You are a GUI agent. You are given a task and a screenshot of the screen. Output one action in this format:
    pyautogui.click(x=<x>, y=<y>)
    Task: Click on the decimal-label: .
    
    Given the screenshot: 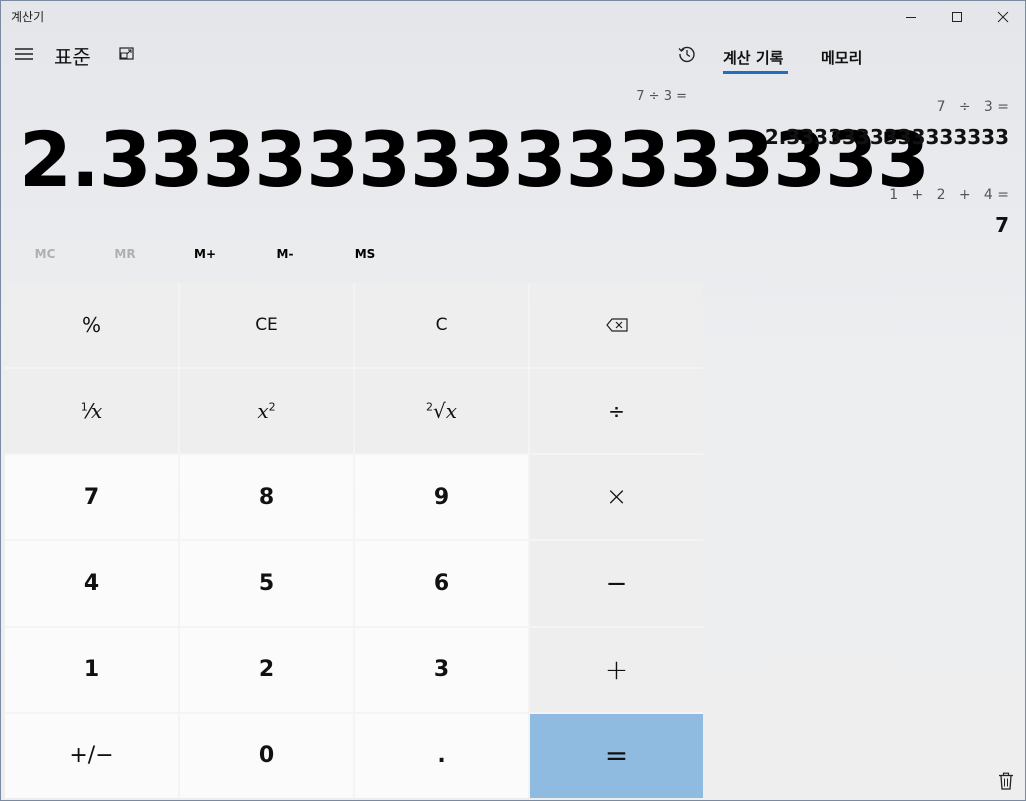 What is the action you would take?
    pyautogui.click(x=441, y=756)
    